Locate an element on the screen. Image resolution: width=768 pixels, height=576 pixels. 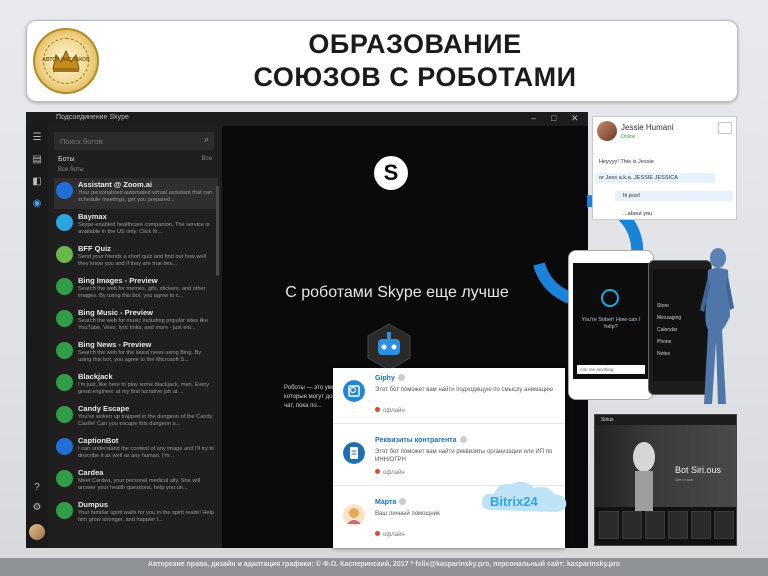
images-icon is located at coordinates (64, 286).